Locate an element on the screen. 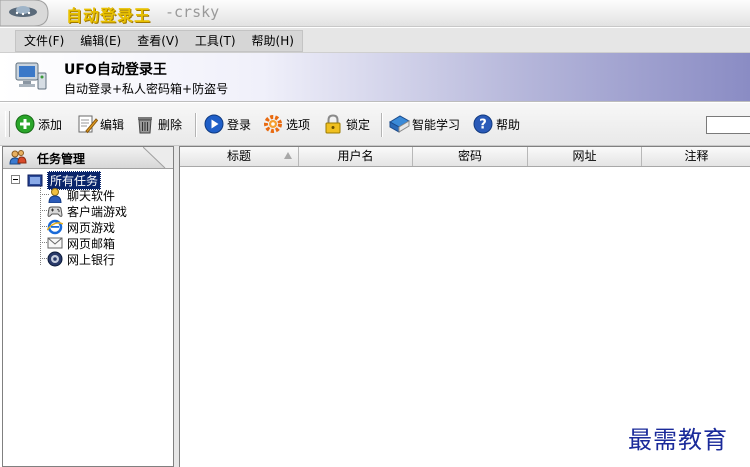 This screenshot has height=467, width=750. help-icon: ? is located at coordinates (483, 124).